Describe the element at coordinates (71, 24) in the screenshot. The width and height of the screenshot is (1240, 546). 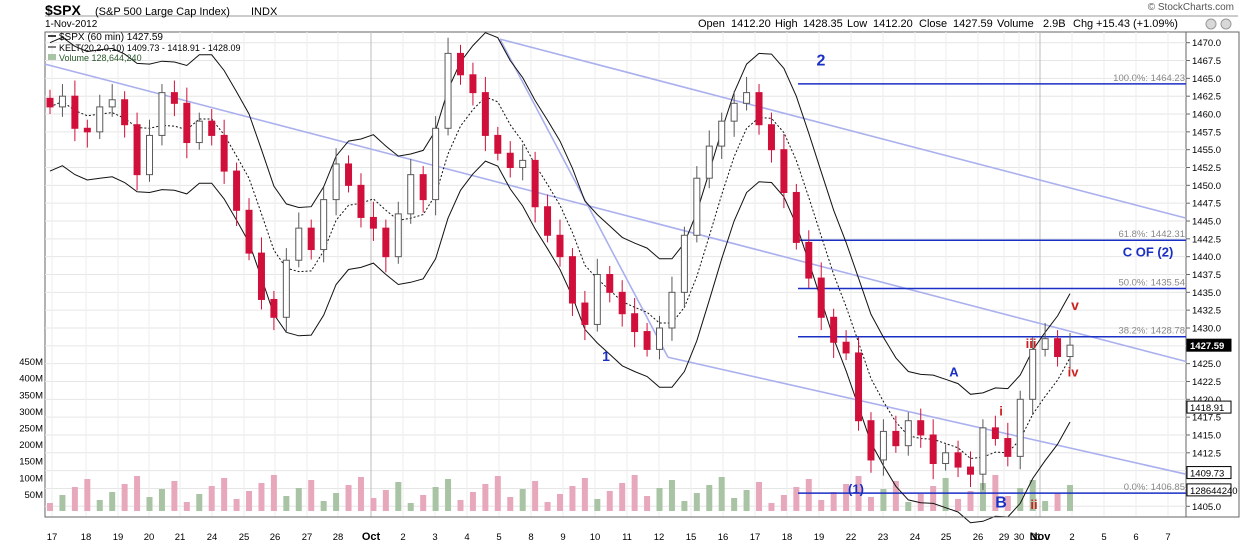
I see `chart-date: 1-Nov-2012` at that location.